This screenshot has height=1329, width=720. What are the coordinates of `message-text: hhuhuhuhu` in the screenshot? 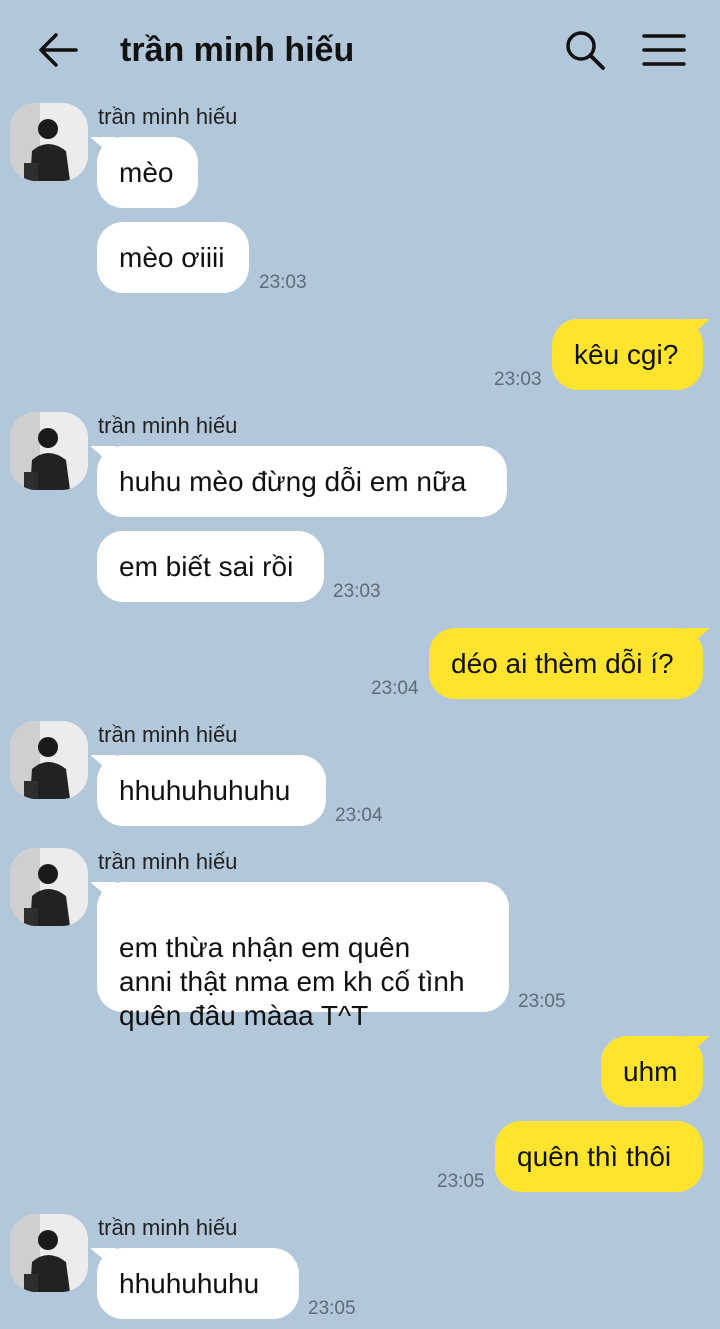 It's located at (189, 1283).